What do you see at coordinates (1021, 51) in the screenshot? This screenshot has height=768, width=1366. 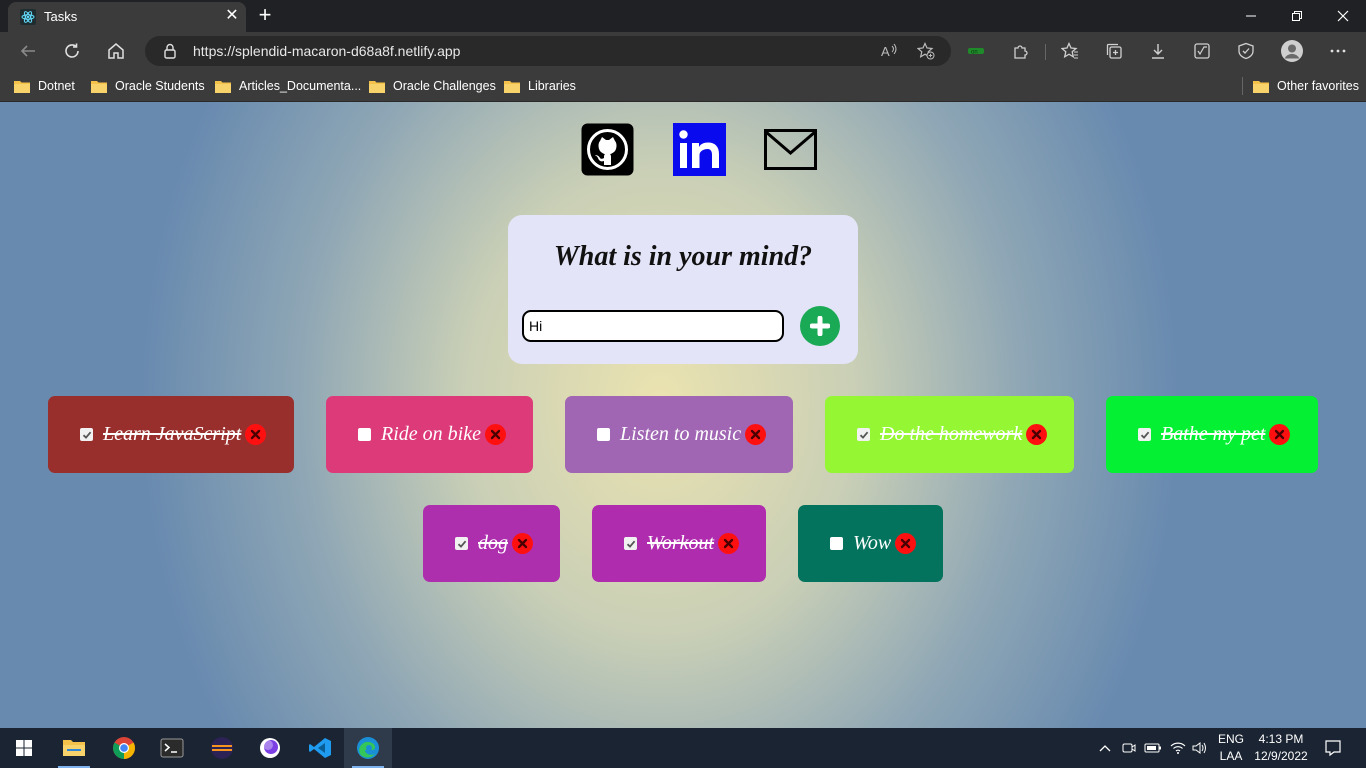 I see `extensions-icon` at bounding box center [1021, 51].